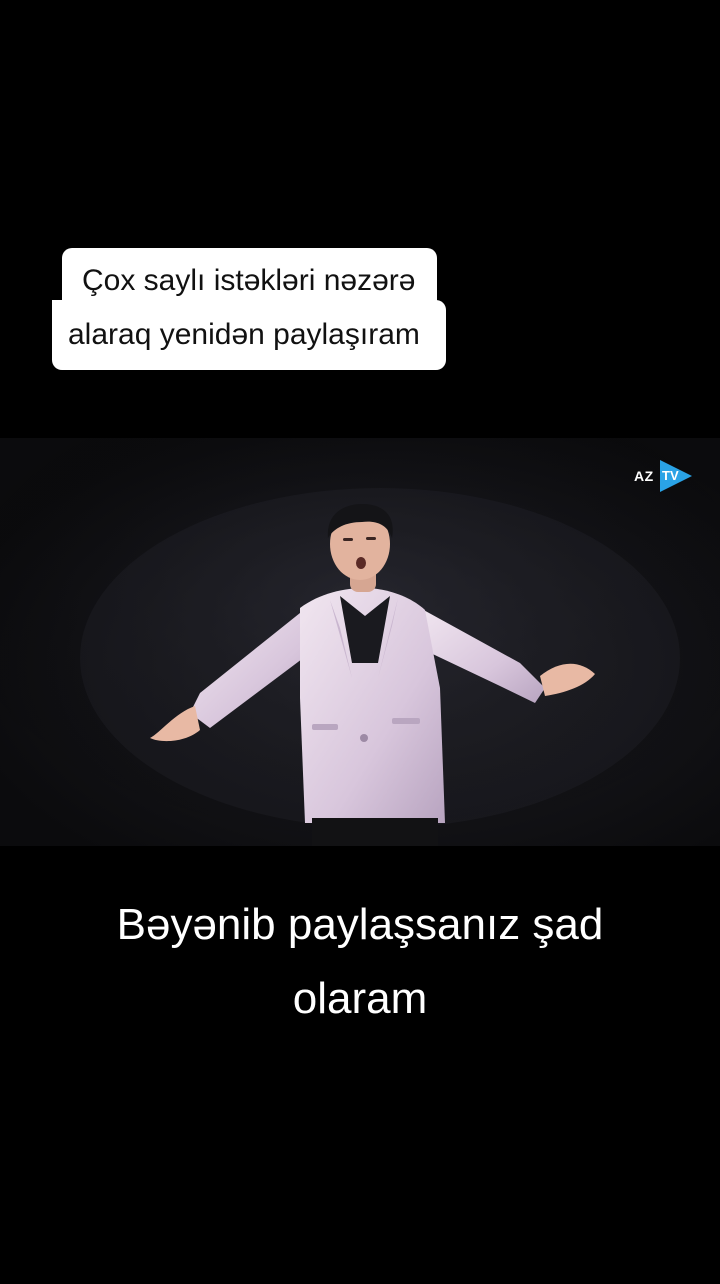 Image resolution: width=720 pixels, height=1284 pixels. I want to click on logo-tv-text: TV, so click(670, 475).